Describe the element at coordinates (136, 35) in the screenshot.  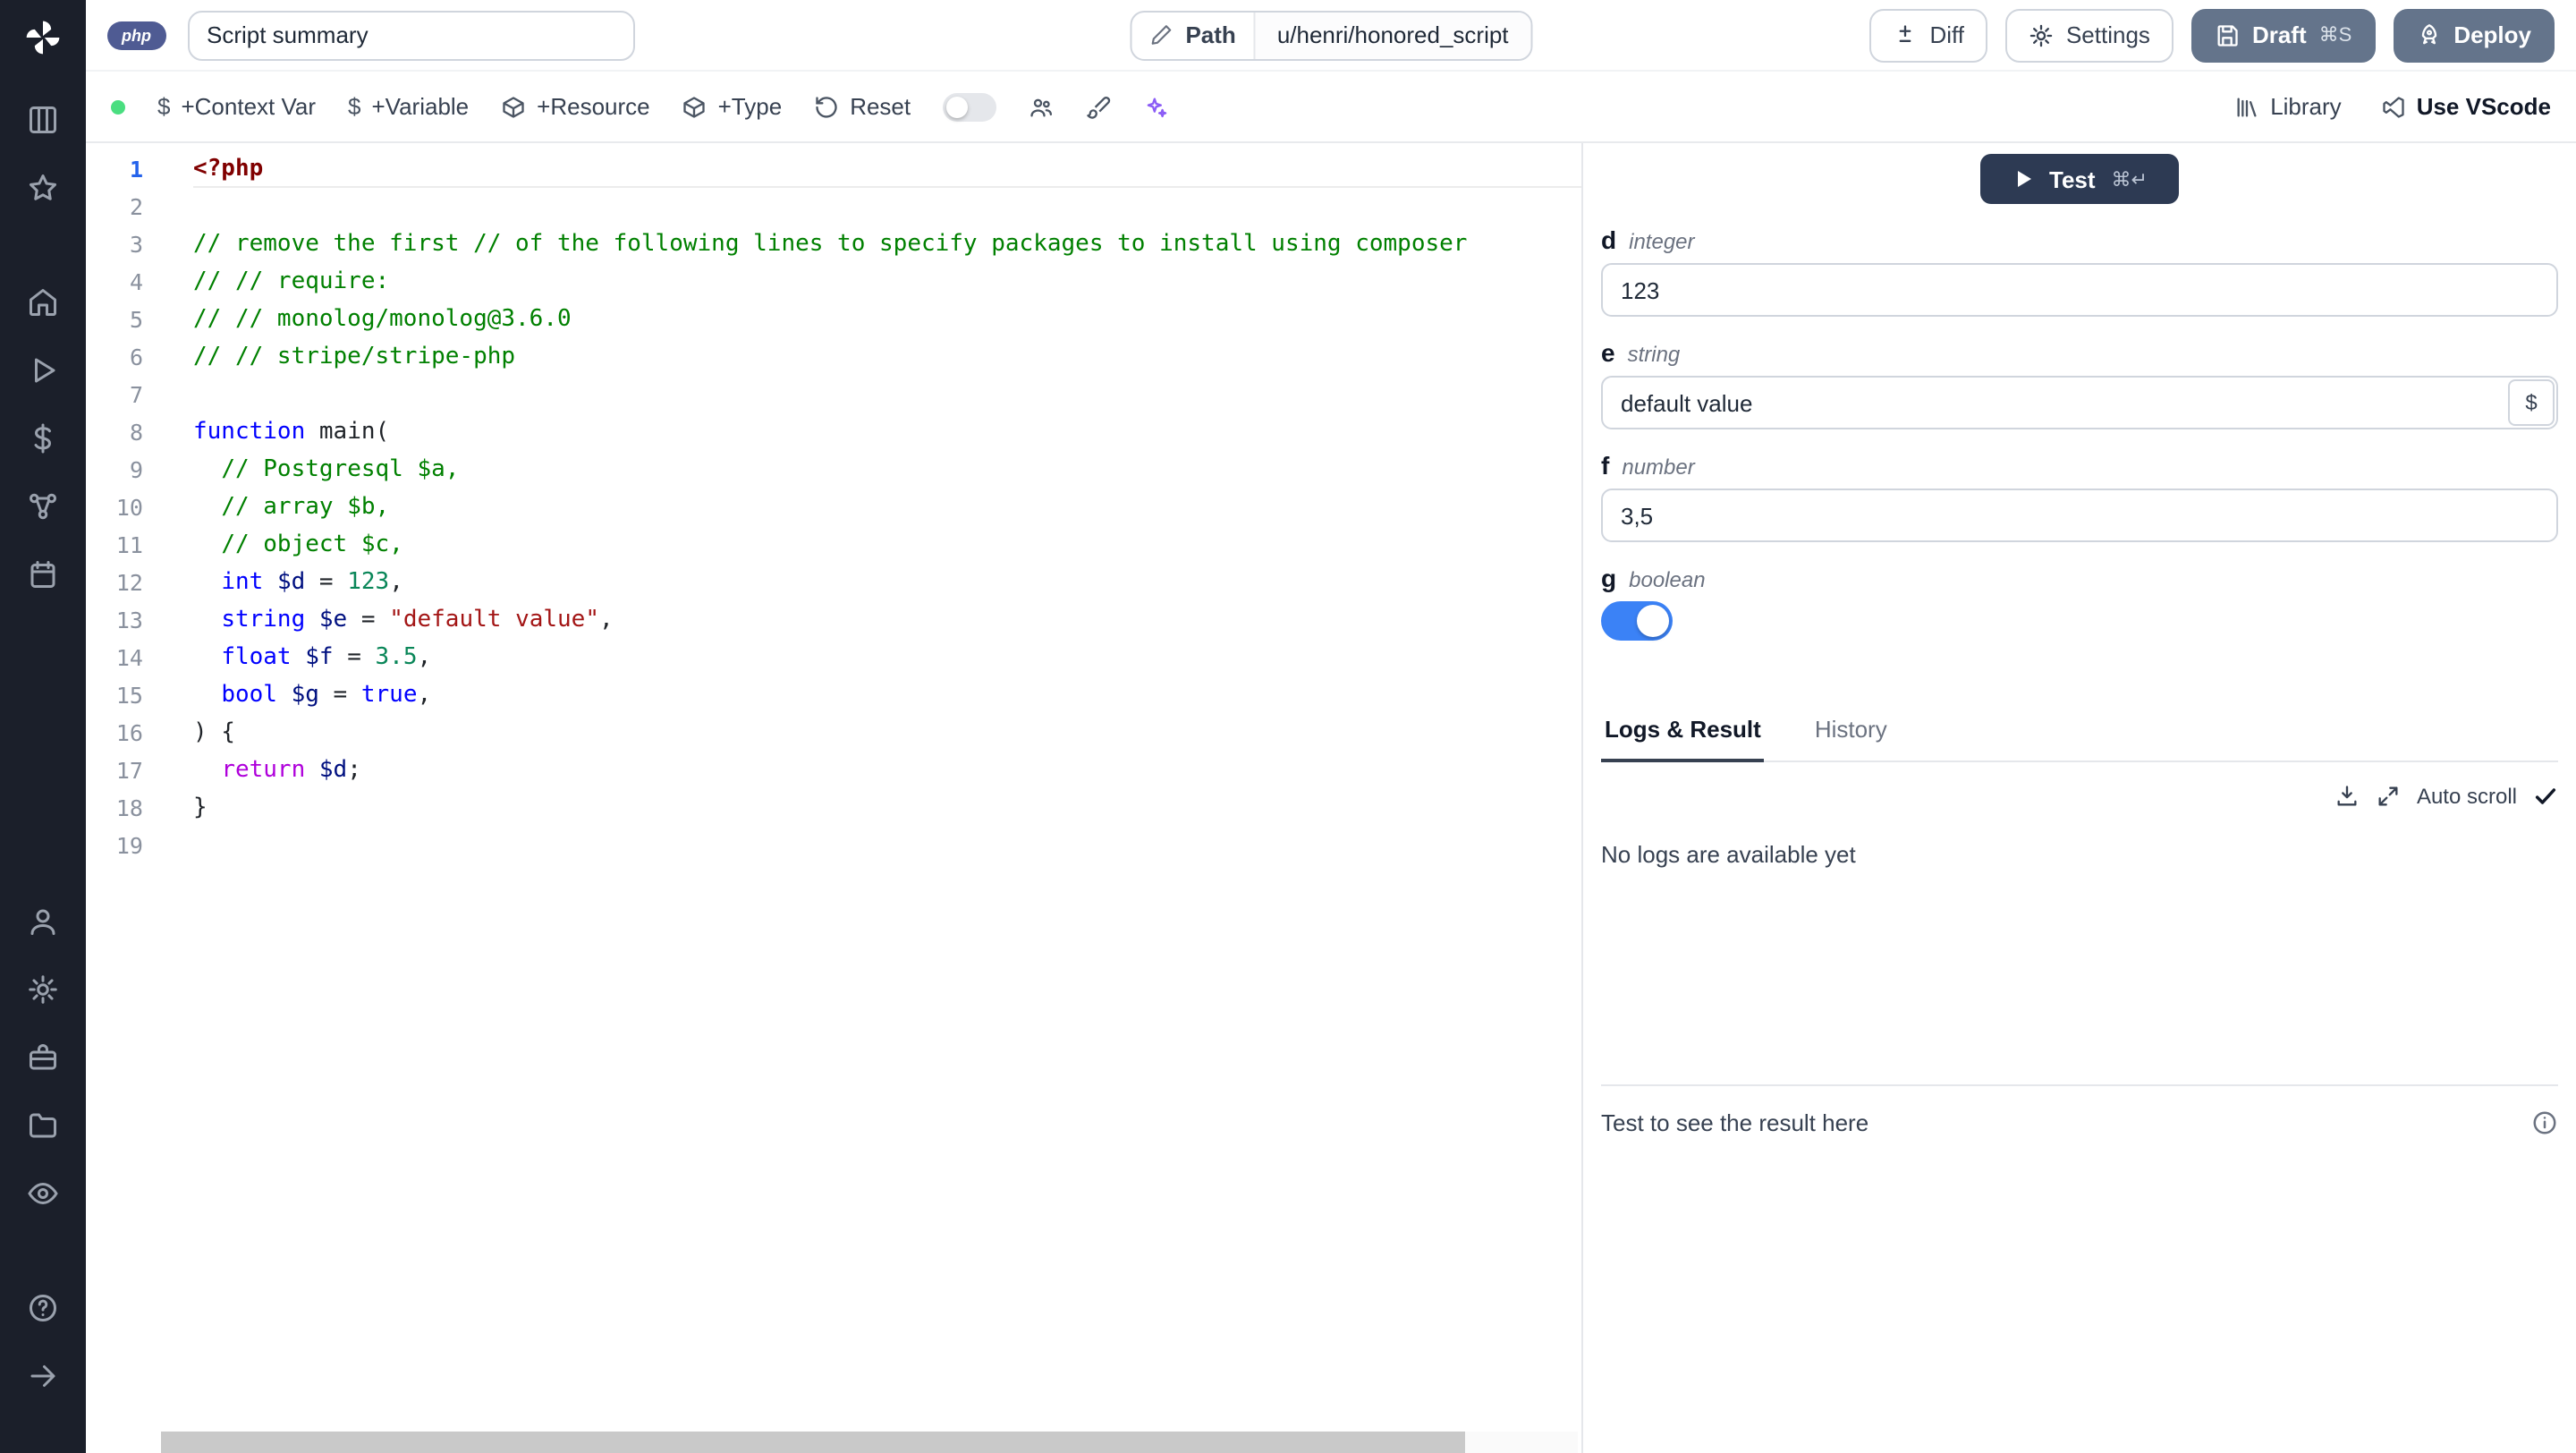
I see `language-badge: php` at that location.